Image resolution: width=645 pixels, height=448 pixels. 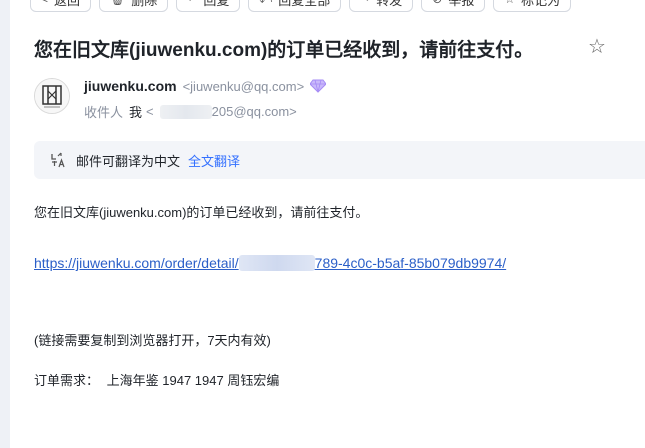 I want to click on reply-all-icon: ⤺, so click(x=265, y=3).